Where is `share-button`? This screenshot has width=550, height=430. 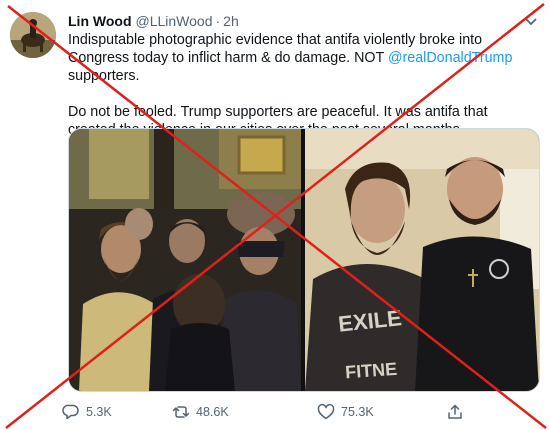
share-button is located at coordinates (458, 412).